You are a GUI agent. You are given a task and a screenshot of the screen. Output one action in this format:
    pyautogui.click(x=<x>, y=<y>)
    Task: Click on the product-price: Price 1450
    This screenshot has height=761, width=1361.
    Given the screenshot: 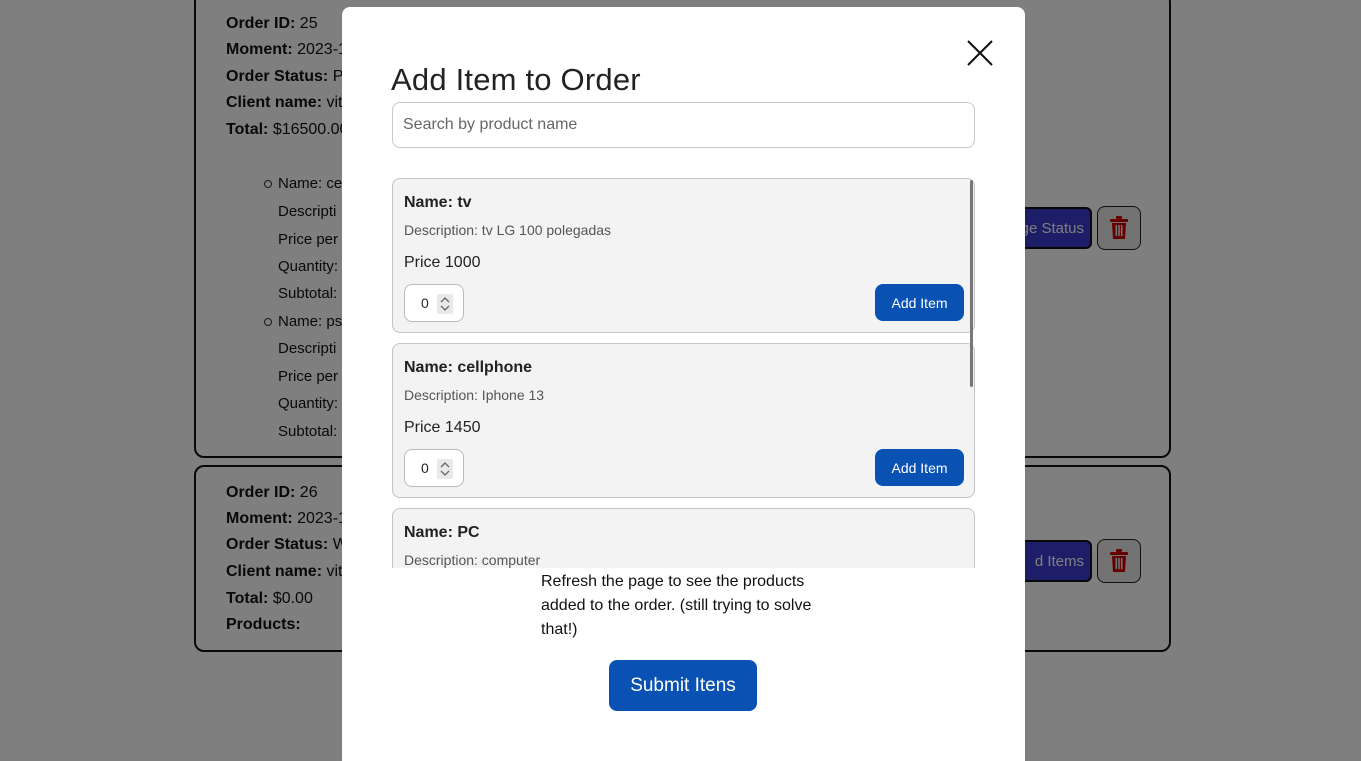 What is the action you would take?
    pyautogui.click(x=442, y=427)
    